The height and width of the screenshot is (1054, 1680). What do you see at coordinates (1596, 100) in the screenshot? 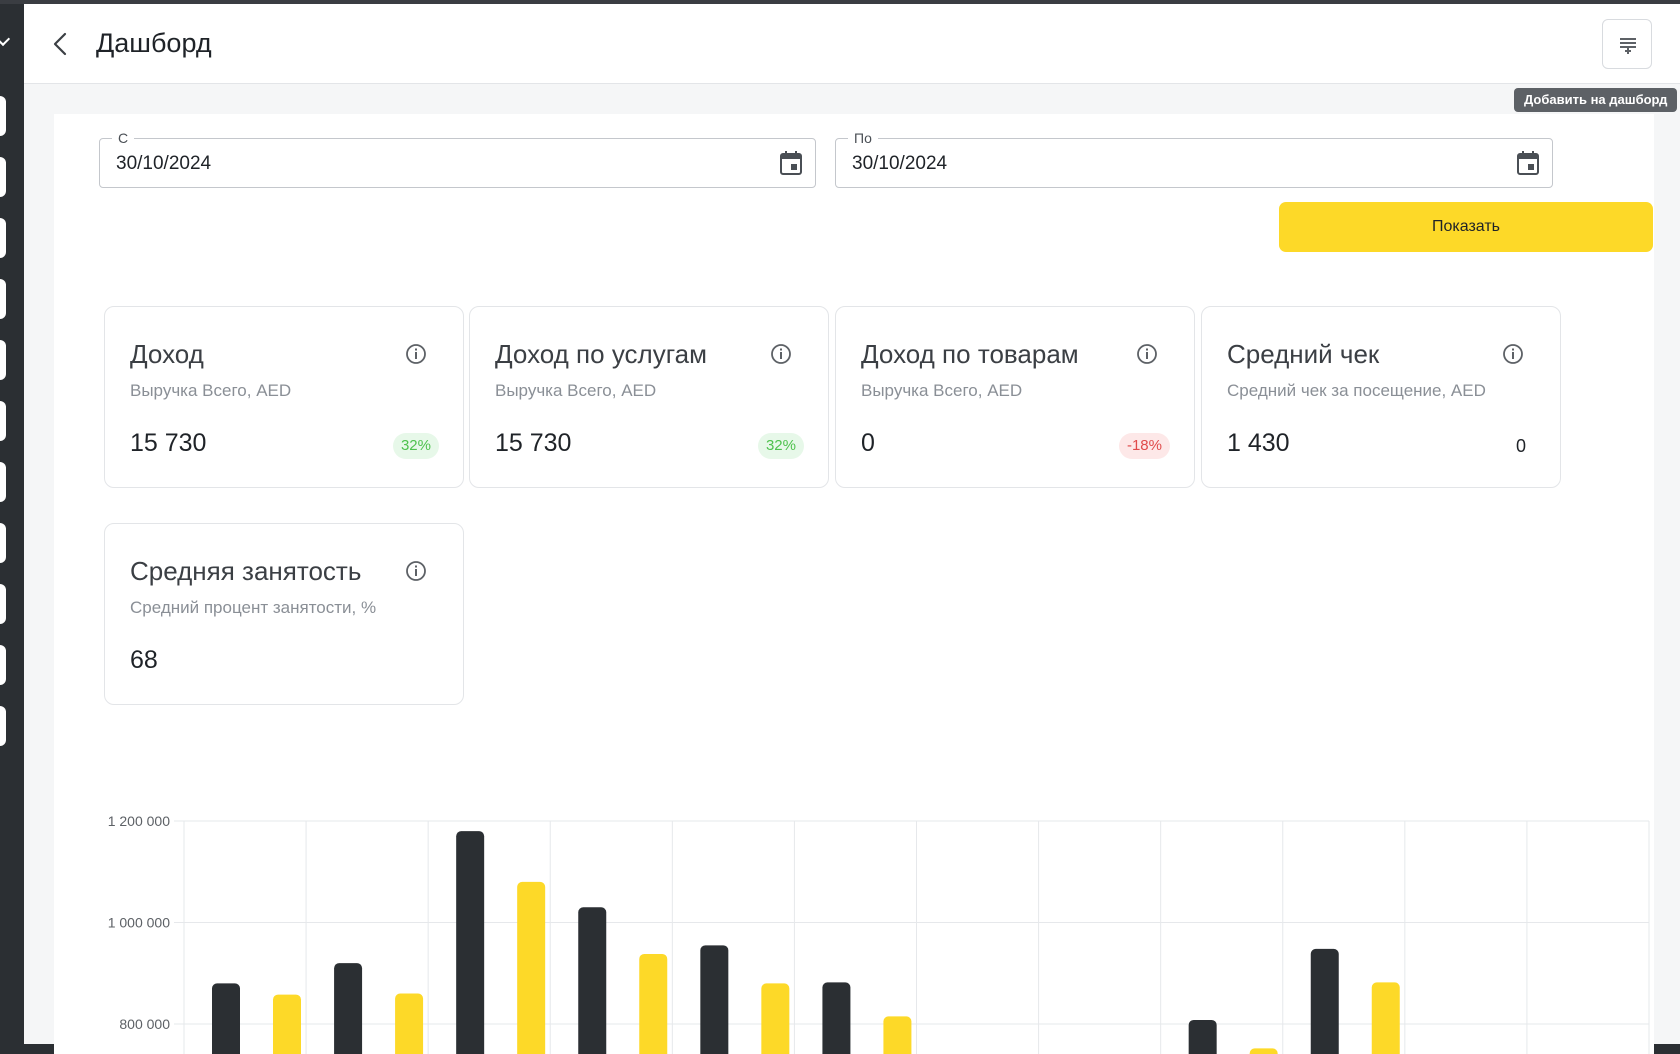
I see `add-to-dashboard-tooltip: Добавить на дашборд` at bounding box center [1596, 100].